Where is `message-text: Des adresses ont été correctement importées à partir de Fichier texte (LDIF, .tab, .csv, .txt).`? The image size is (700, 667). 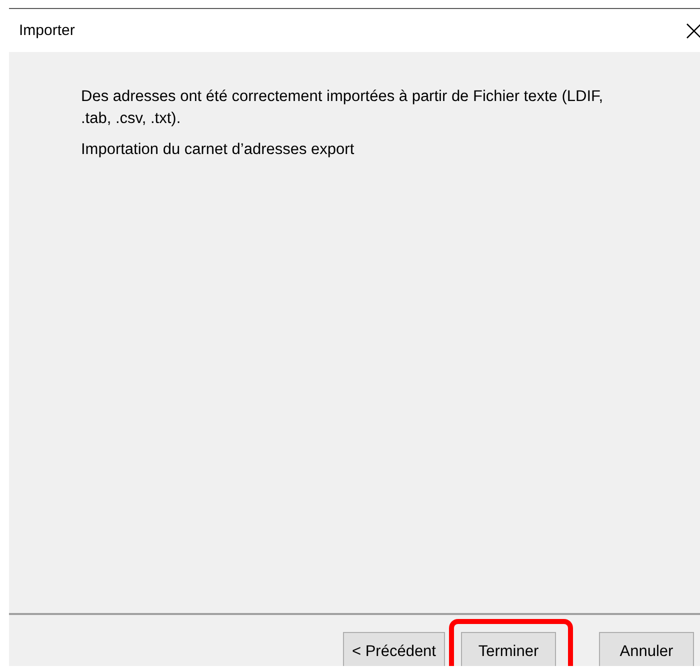
message-text: Des adresses ont été correctement importées à partir de Fichier texte (LDIF, .tab, .csv, .txt). is located at coordinates (342, 108).